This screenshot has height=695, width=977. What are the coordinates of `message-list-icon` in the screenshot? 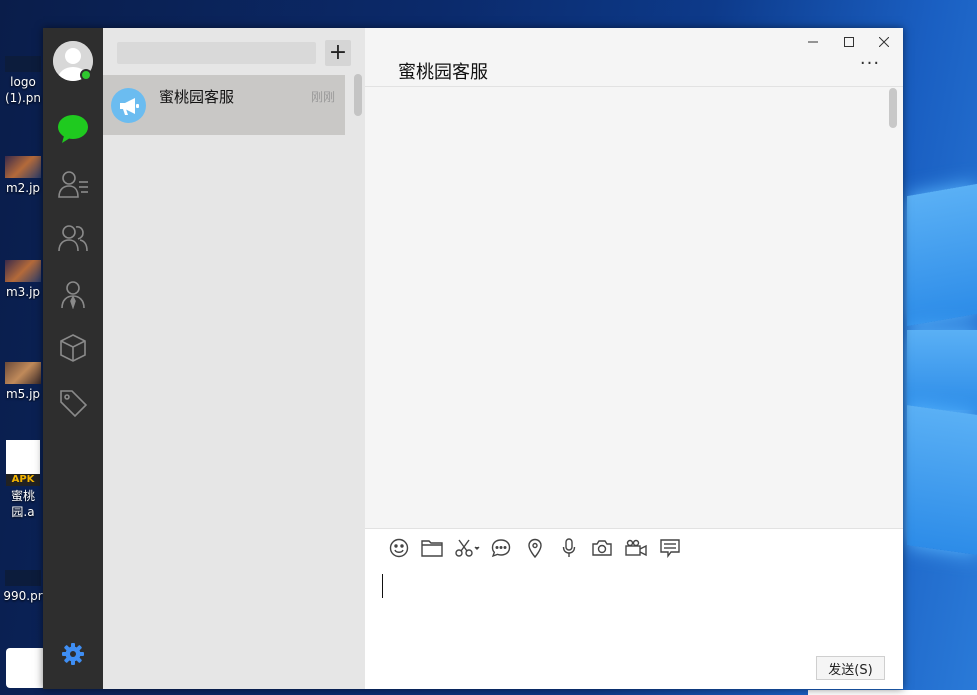 It's located at (670, 548).